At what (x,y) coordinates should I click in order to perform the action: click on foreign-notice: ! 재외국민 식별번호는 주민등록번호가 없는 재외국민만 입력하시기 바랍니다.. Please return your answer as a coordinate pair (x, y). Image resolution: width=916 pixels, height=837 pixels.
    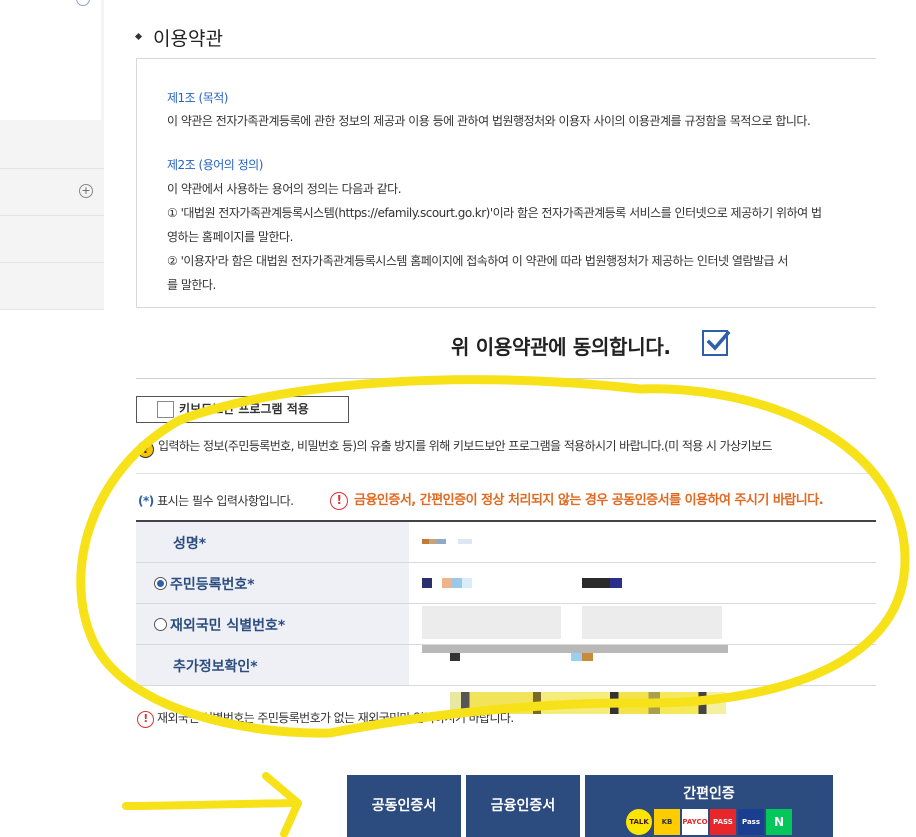
    Looking at the image, I should click on (325, 718).